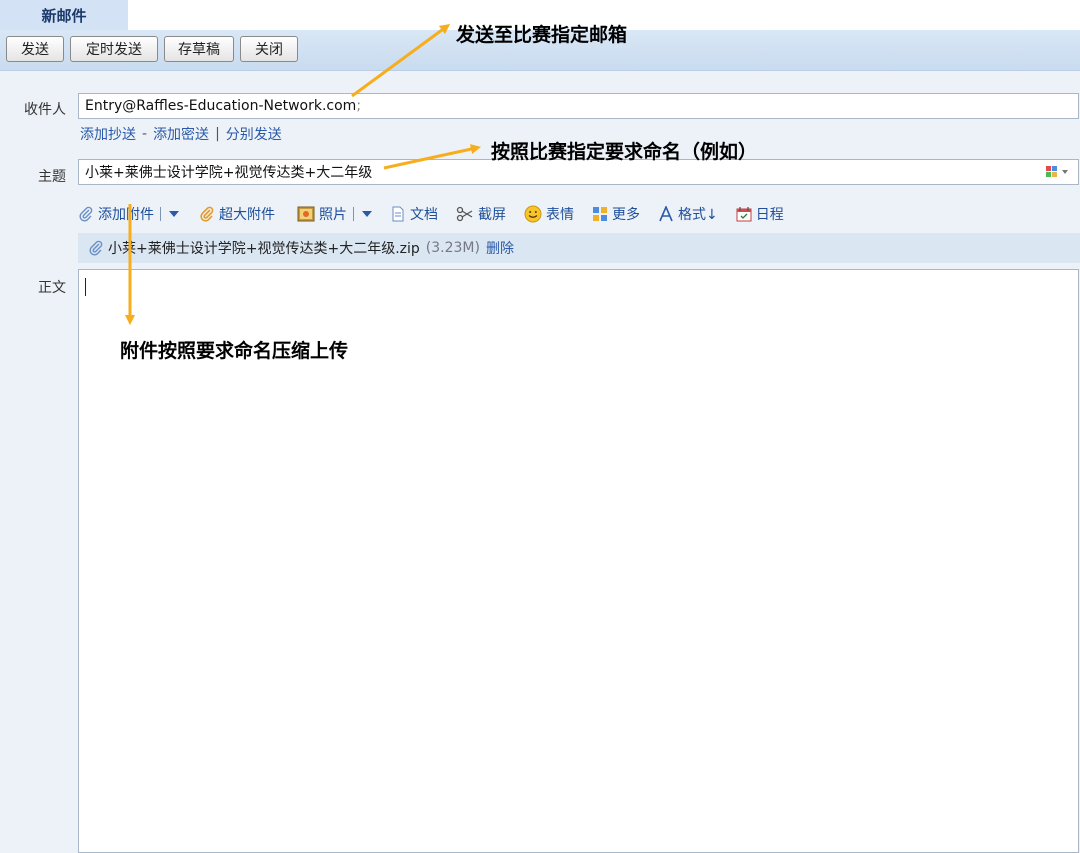 The height and width of the screenshot is (853, 1080). Describe the element at coordinates (199, 49) in the screenshot. I see `save-draft-button: 存草稿` at that location.